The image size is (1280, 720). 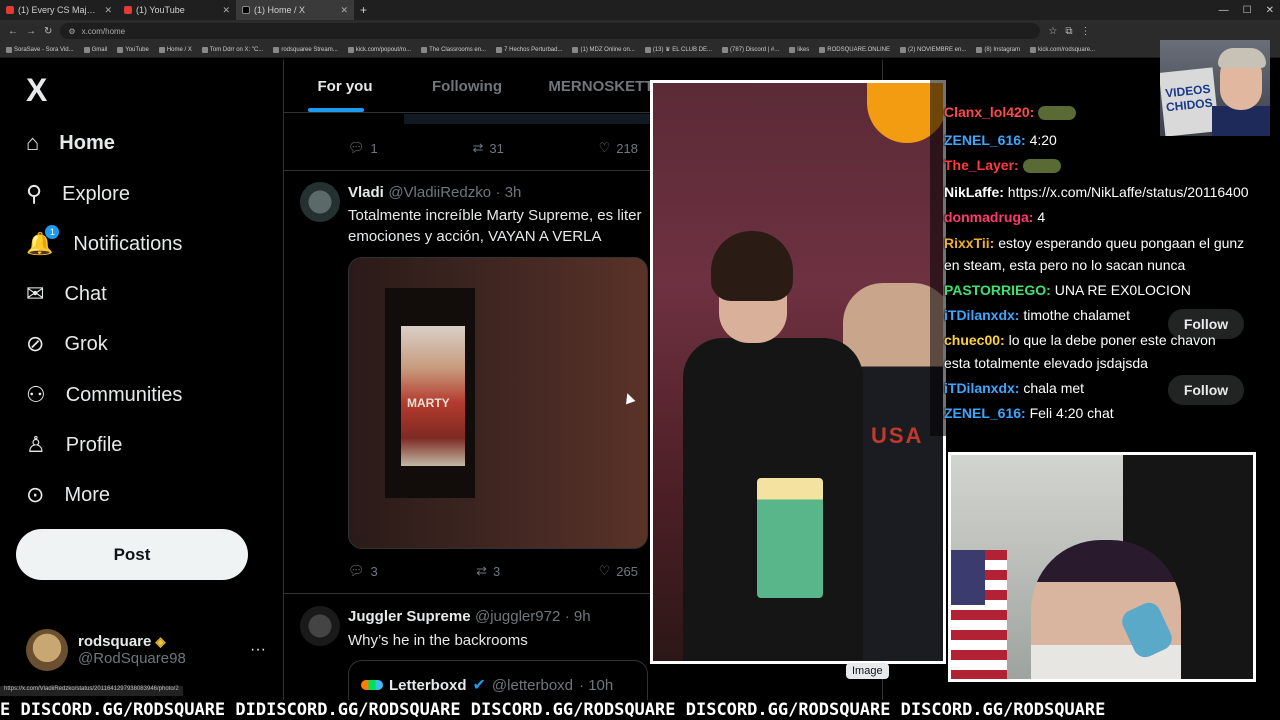 I want to click on new-tab-button: +, so click(x=363, y=10).